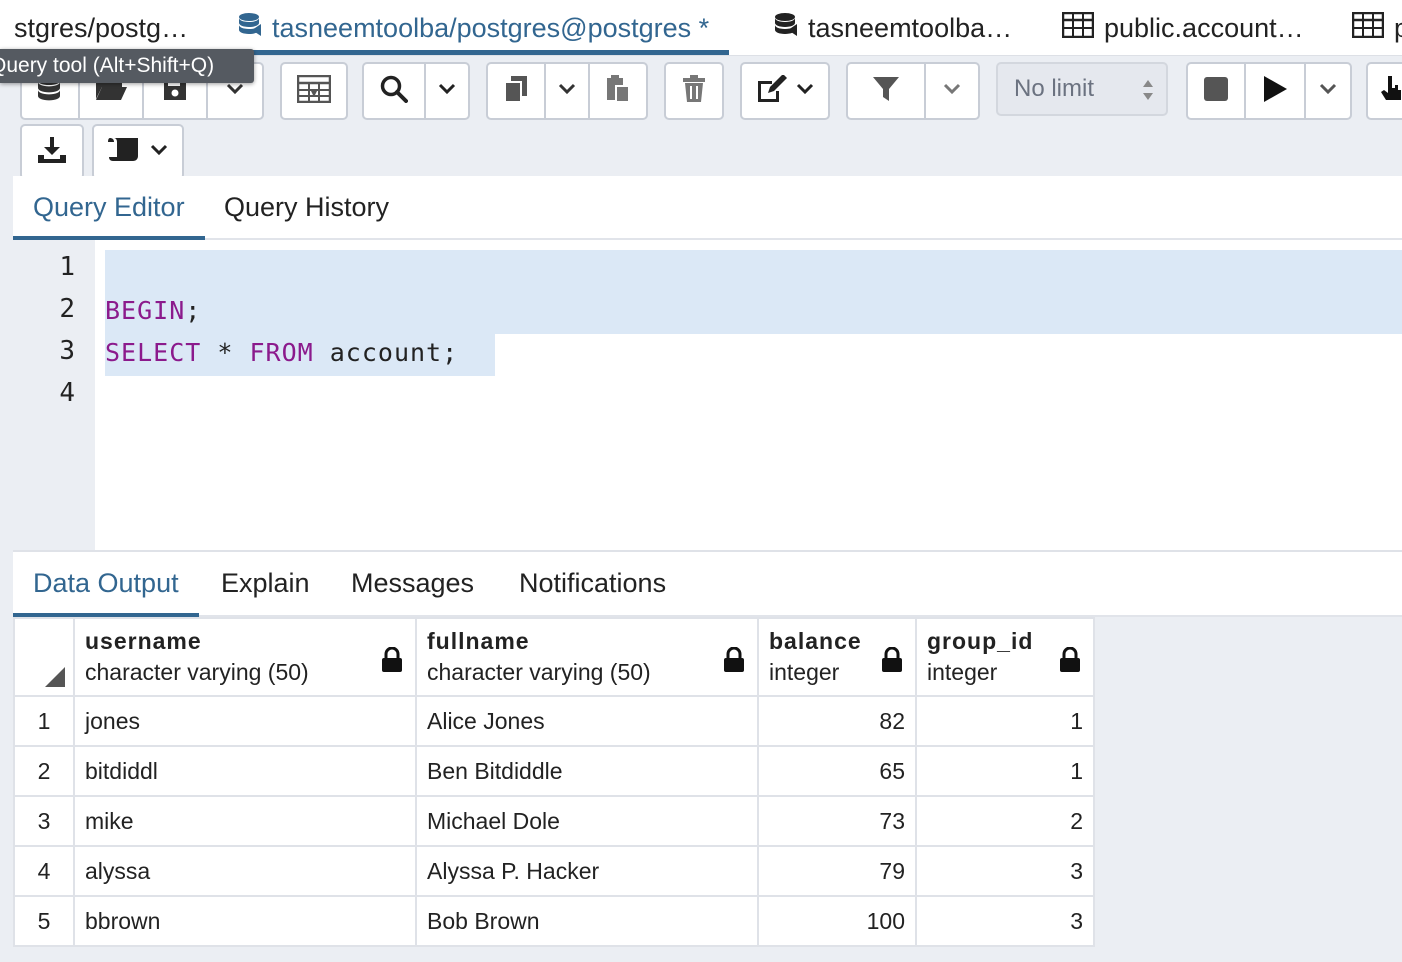 This screenshot has width=1402, height=962. Describe the element at coordinates (107, 65) in the screenshot. I see `tooltip-text: Query tool (Alt+Shift+Q)` at that location.